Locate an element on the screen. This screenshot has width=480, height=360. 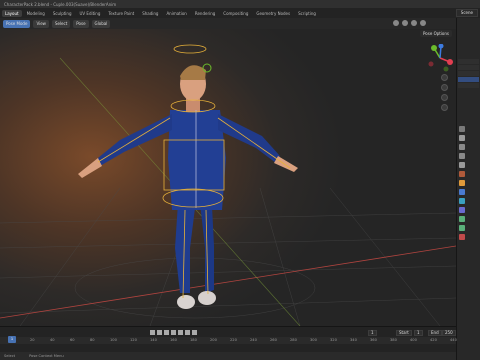
view-menu: View is located at coordinates (41, 23).